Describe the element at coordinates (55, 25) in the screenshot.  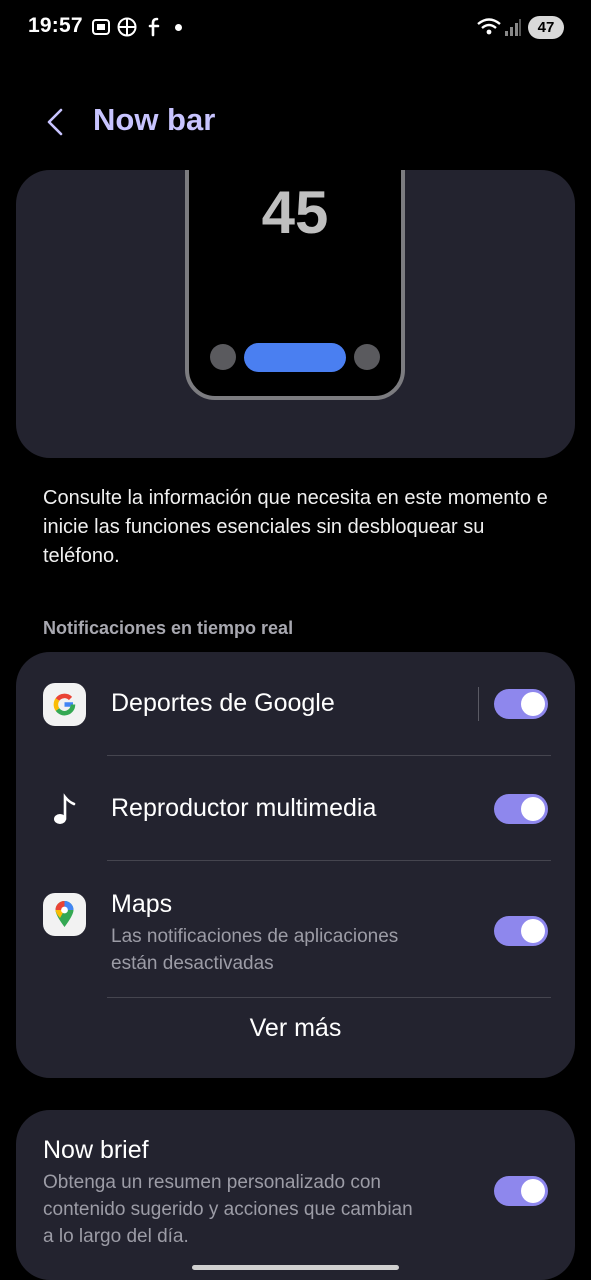
I see `status-time: 19:57` at that location.